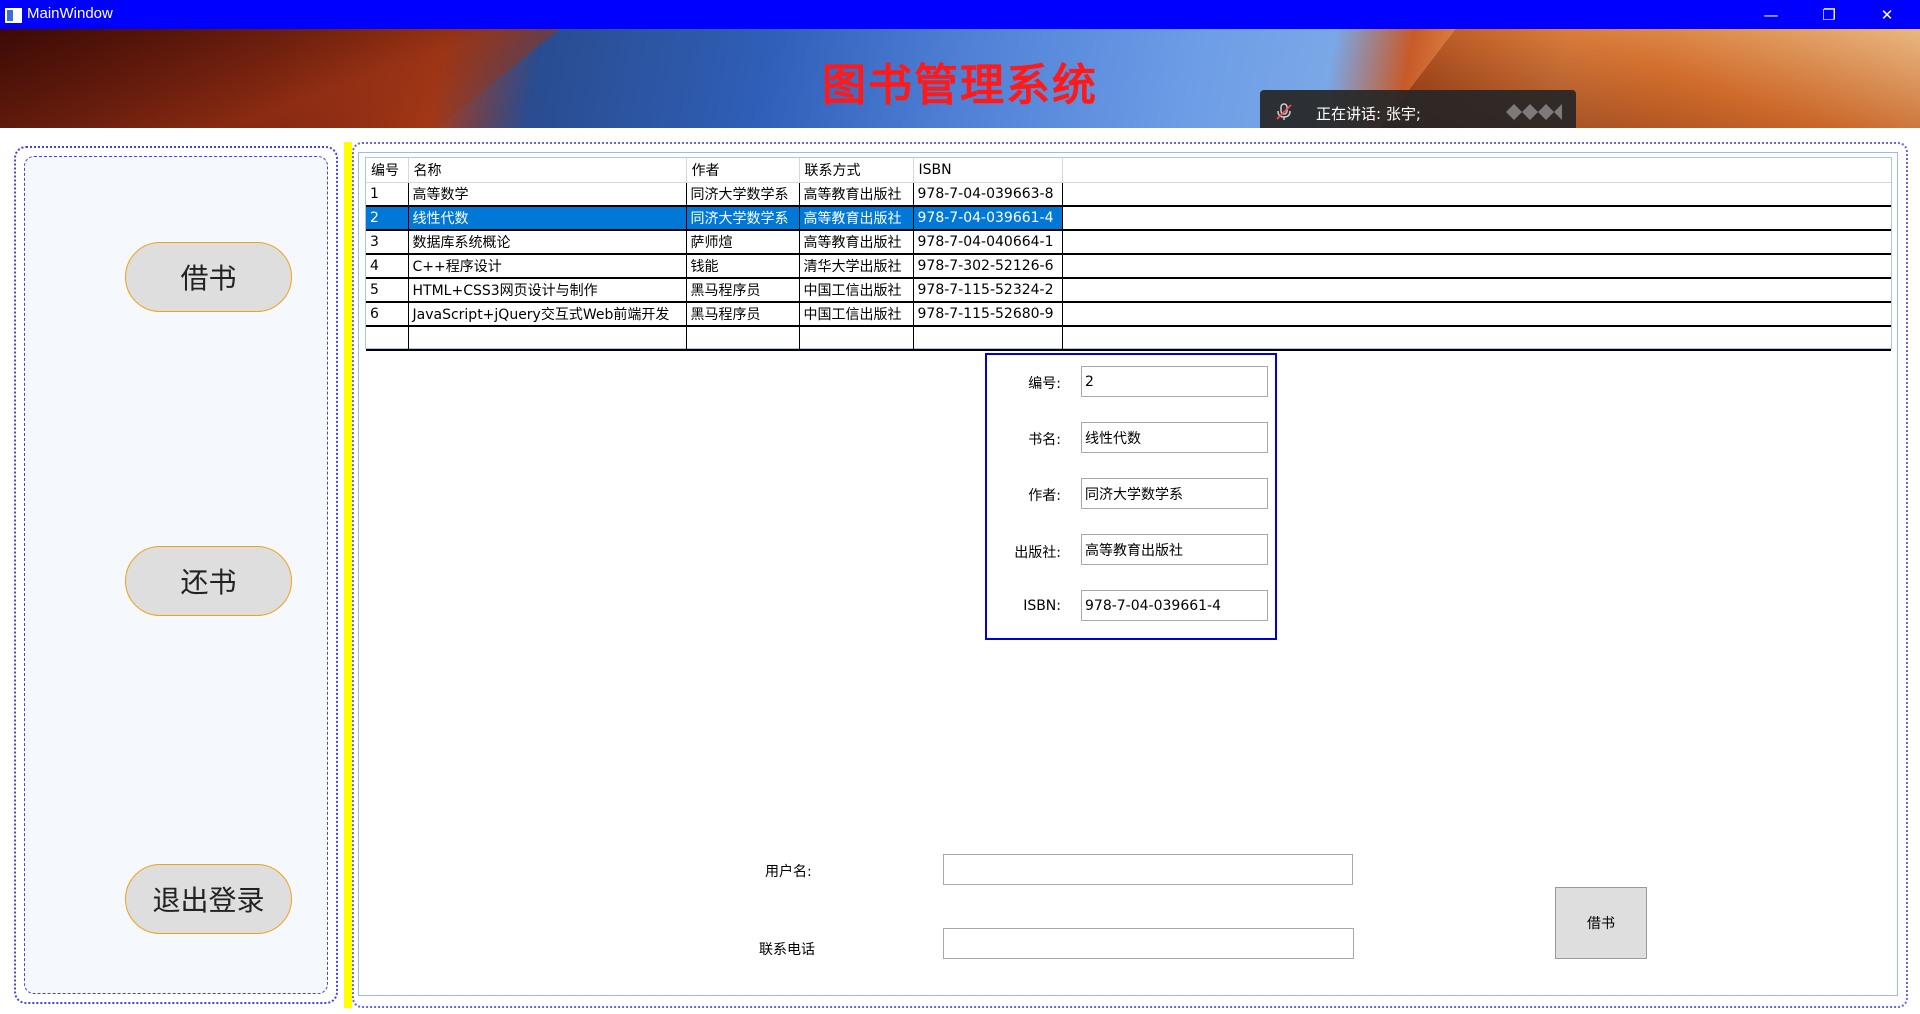  Describe the element at coordinates (387, 314) in the screenshot. I see `cell-id: 6` at that location.